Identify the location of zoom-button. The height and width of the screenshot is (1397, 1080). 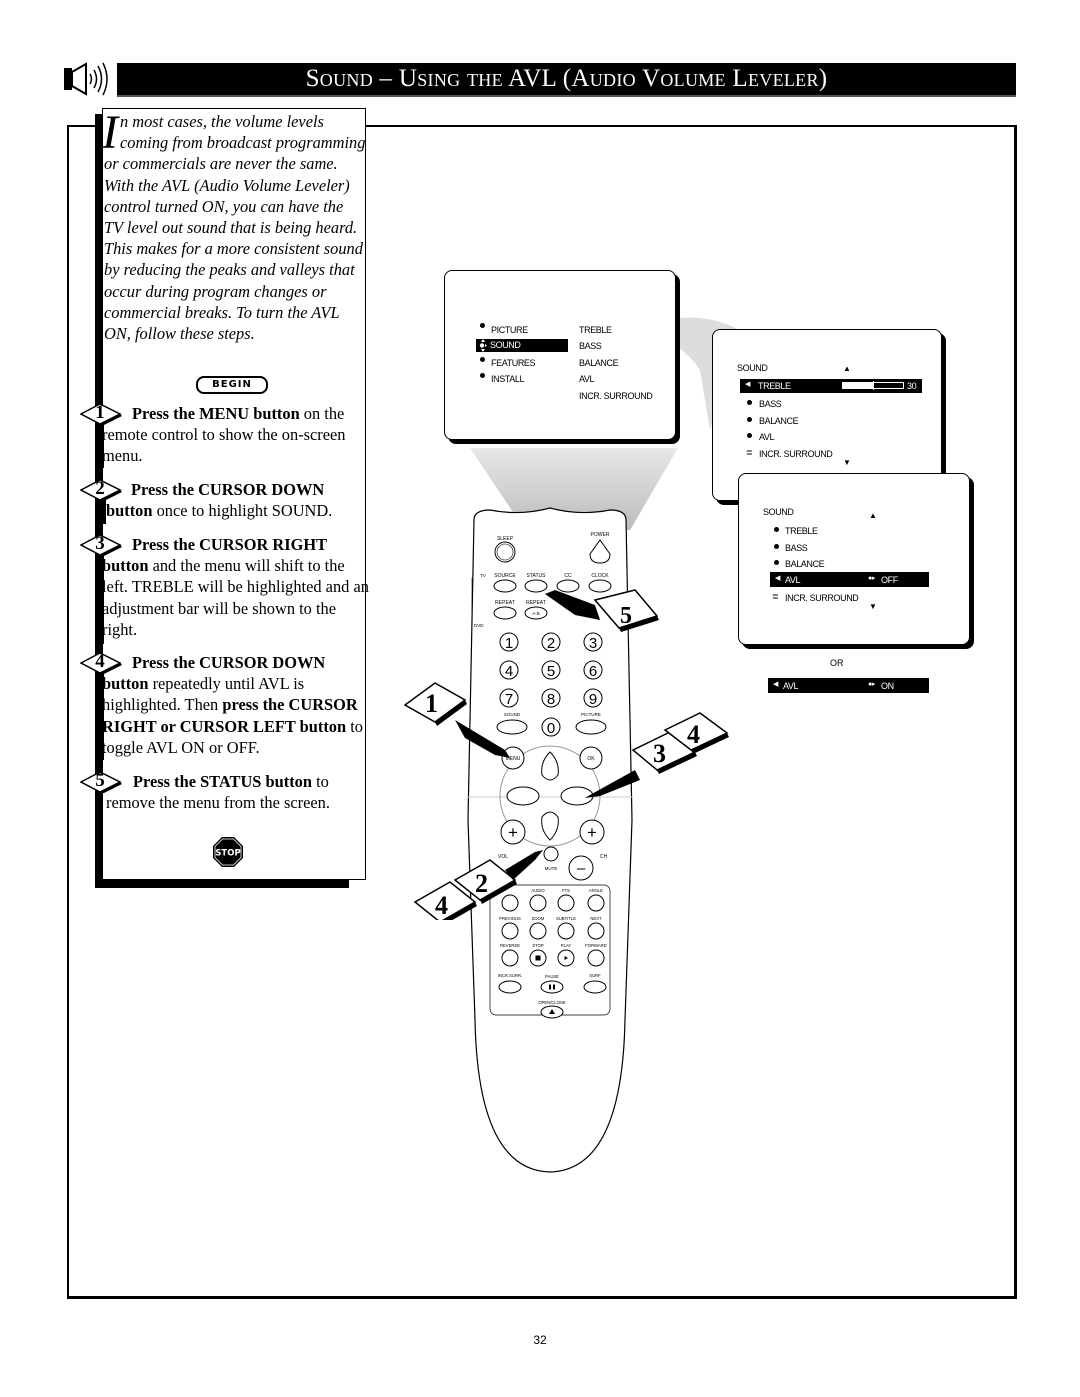
(538, 931).